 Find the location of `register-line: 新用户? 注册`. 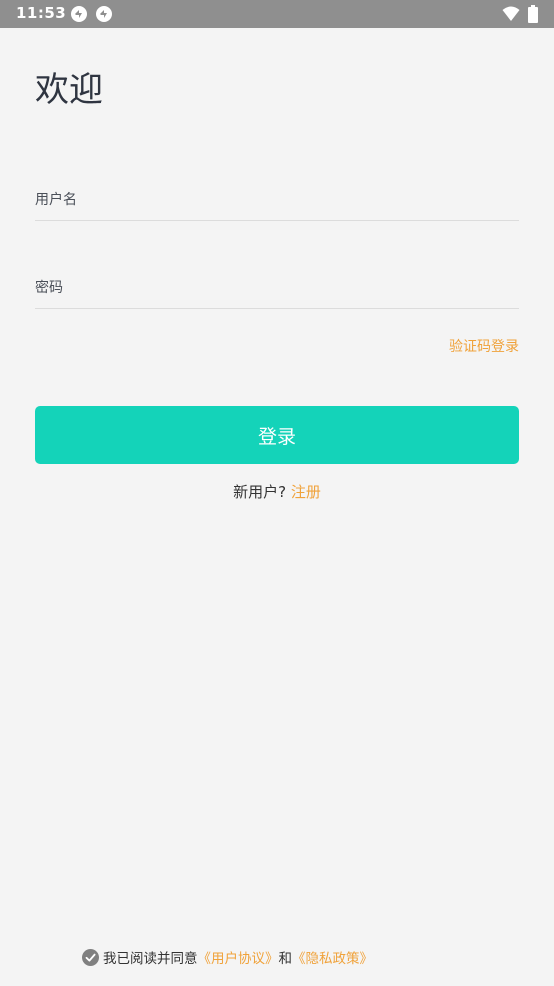

register-line: 新用户? 注册 is located at coordinates (277, 491).